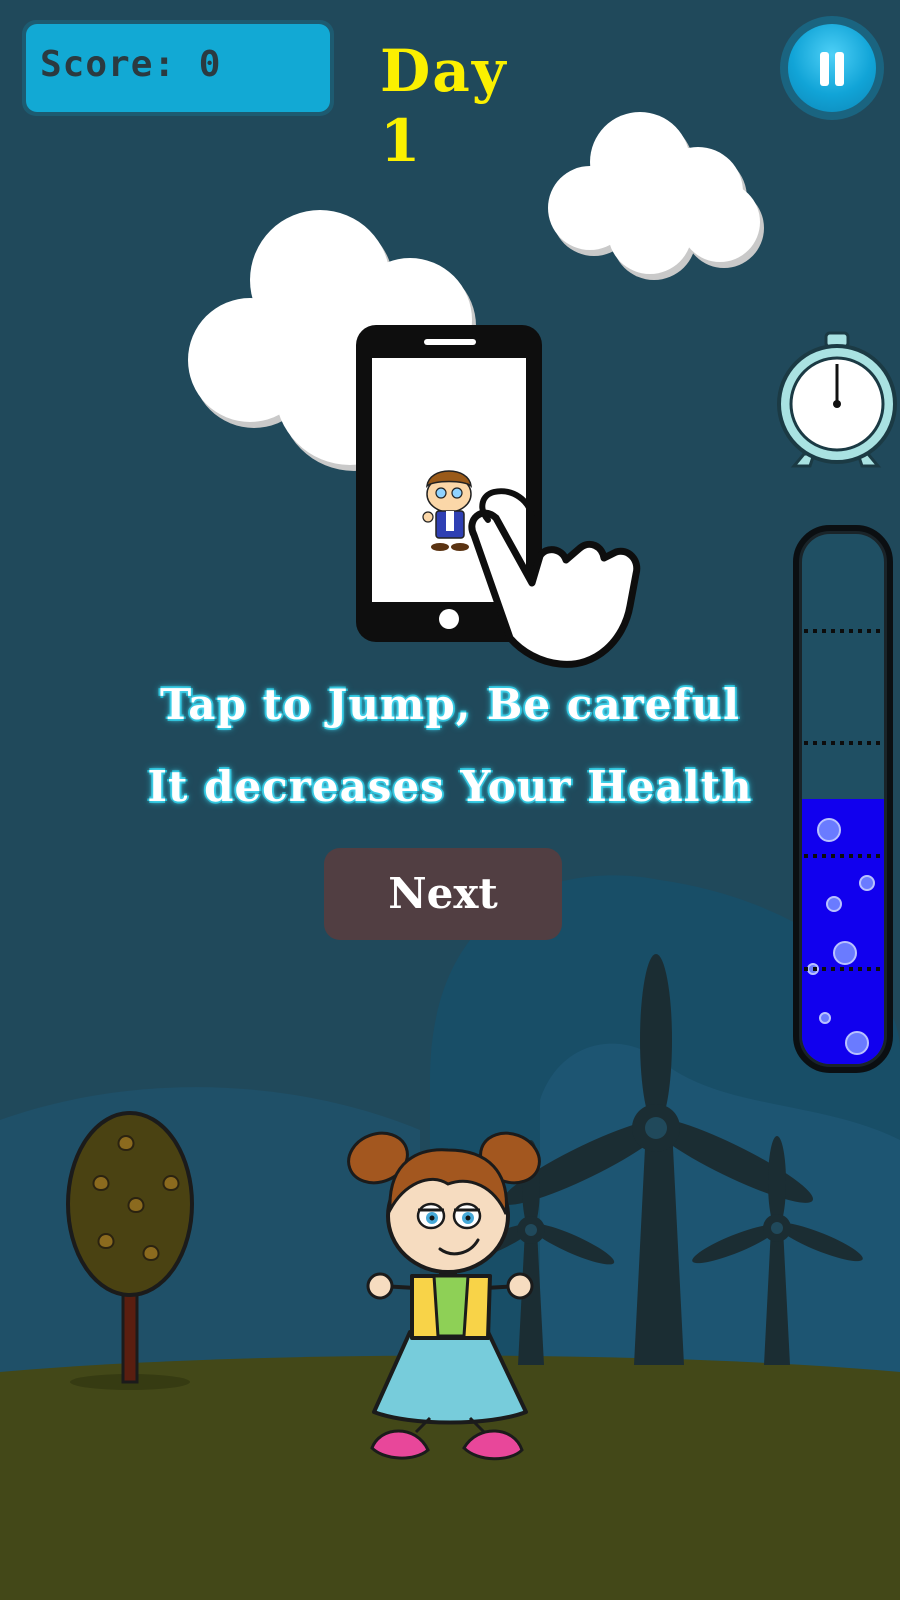 Image resolution: width=900 pixels, height=1600 pixels. What do you see at coordinates (444, 106) in the screenshot?
I see `day-label: Day 1` at bounding box center [444, 106].